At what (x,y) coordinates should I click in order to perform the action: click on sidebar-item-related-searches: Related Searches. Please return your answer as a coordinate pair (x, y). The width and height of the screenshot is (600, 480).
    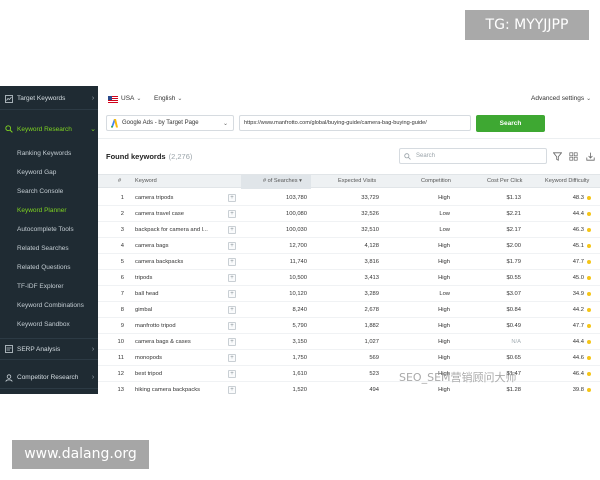
    Looking at the image, I should click on (49, 248).